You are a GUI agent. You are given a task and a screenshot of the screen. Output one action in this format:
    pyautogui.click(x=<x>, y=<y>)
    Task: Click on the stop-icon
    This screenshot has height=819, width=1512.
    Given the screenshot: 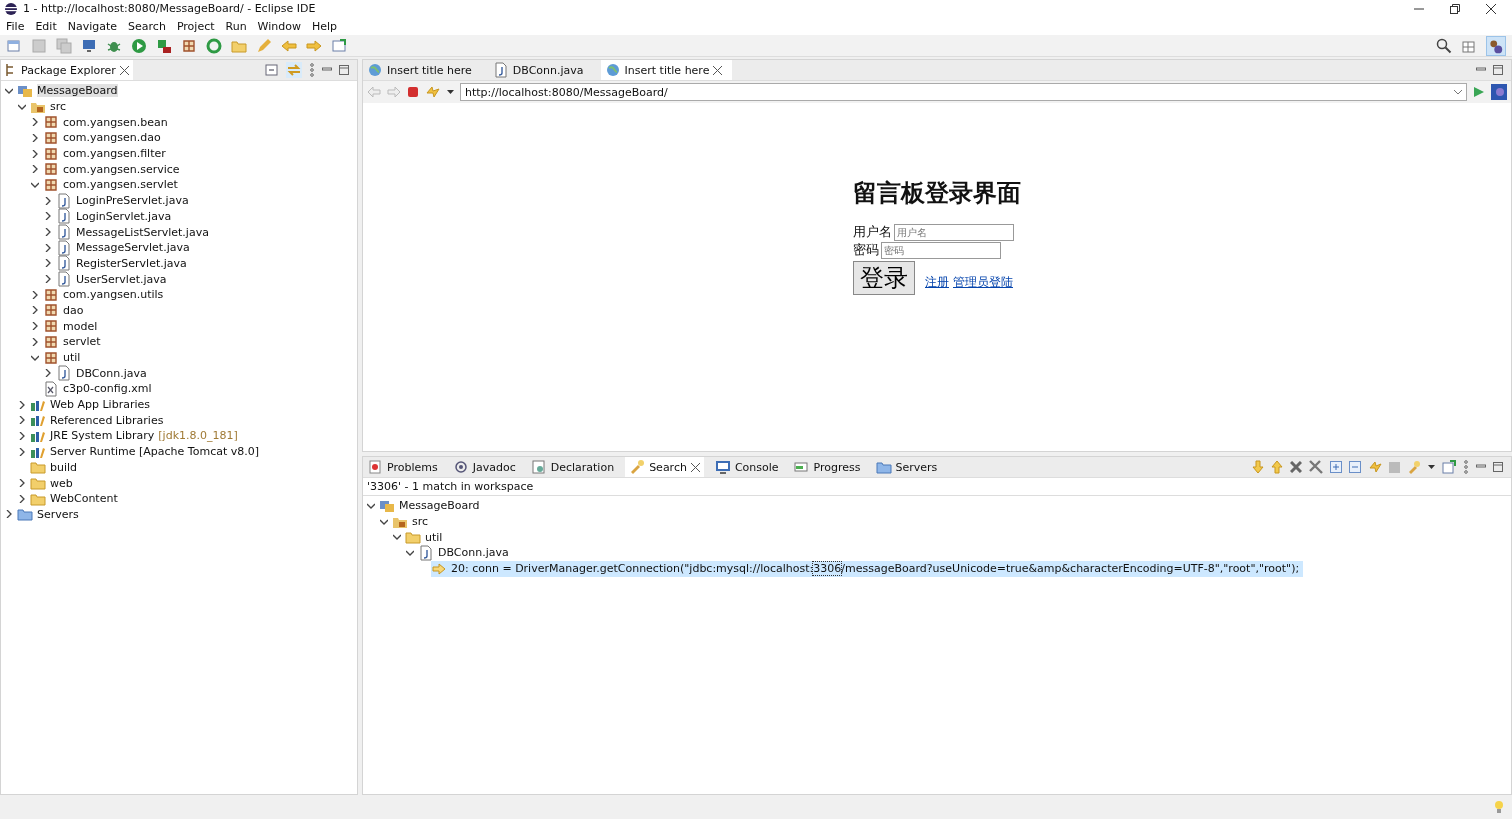 What is the action you would take?
    pyautogui.click(x=413, y=92)
    